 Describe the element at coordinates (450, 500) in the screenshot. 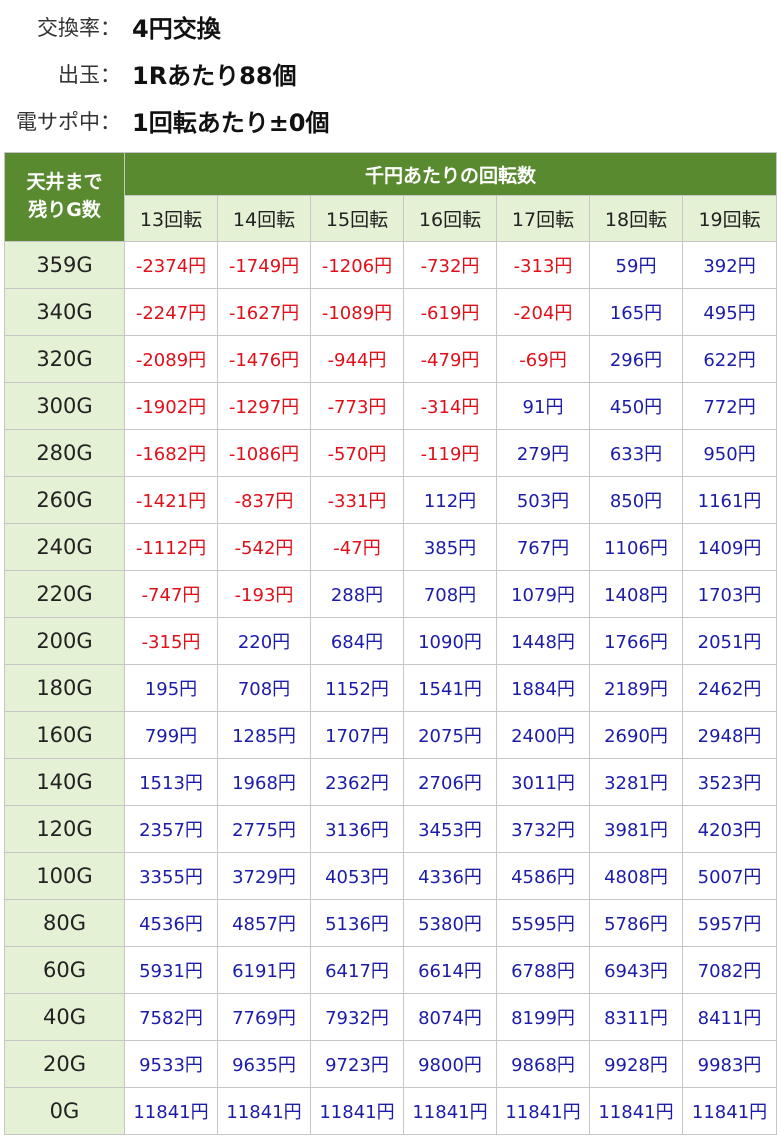

I see `table-cell: 112円` at that location.